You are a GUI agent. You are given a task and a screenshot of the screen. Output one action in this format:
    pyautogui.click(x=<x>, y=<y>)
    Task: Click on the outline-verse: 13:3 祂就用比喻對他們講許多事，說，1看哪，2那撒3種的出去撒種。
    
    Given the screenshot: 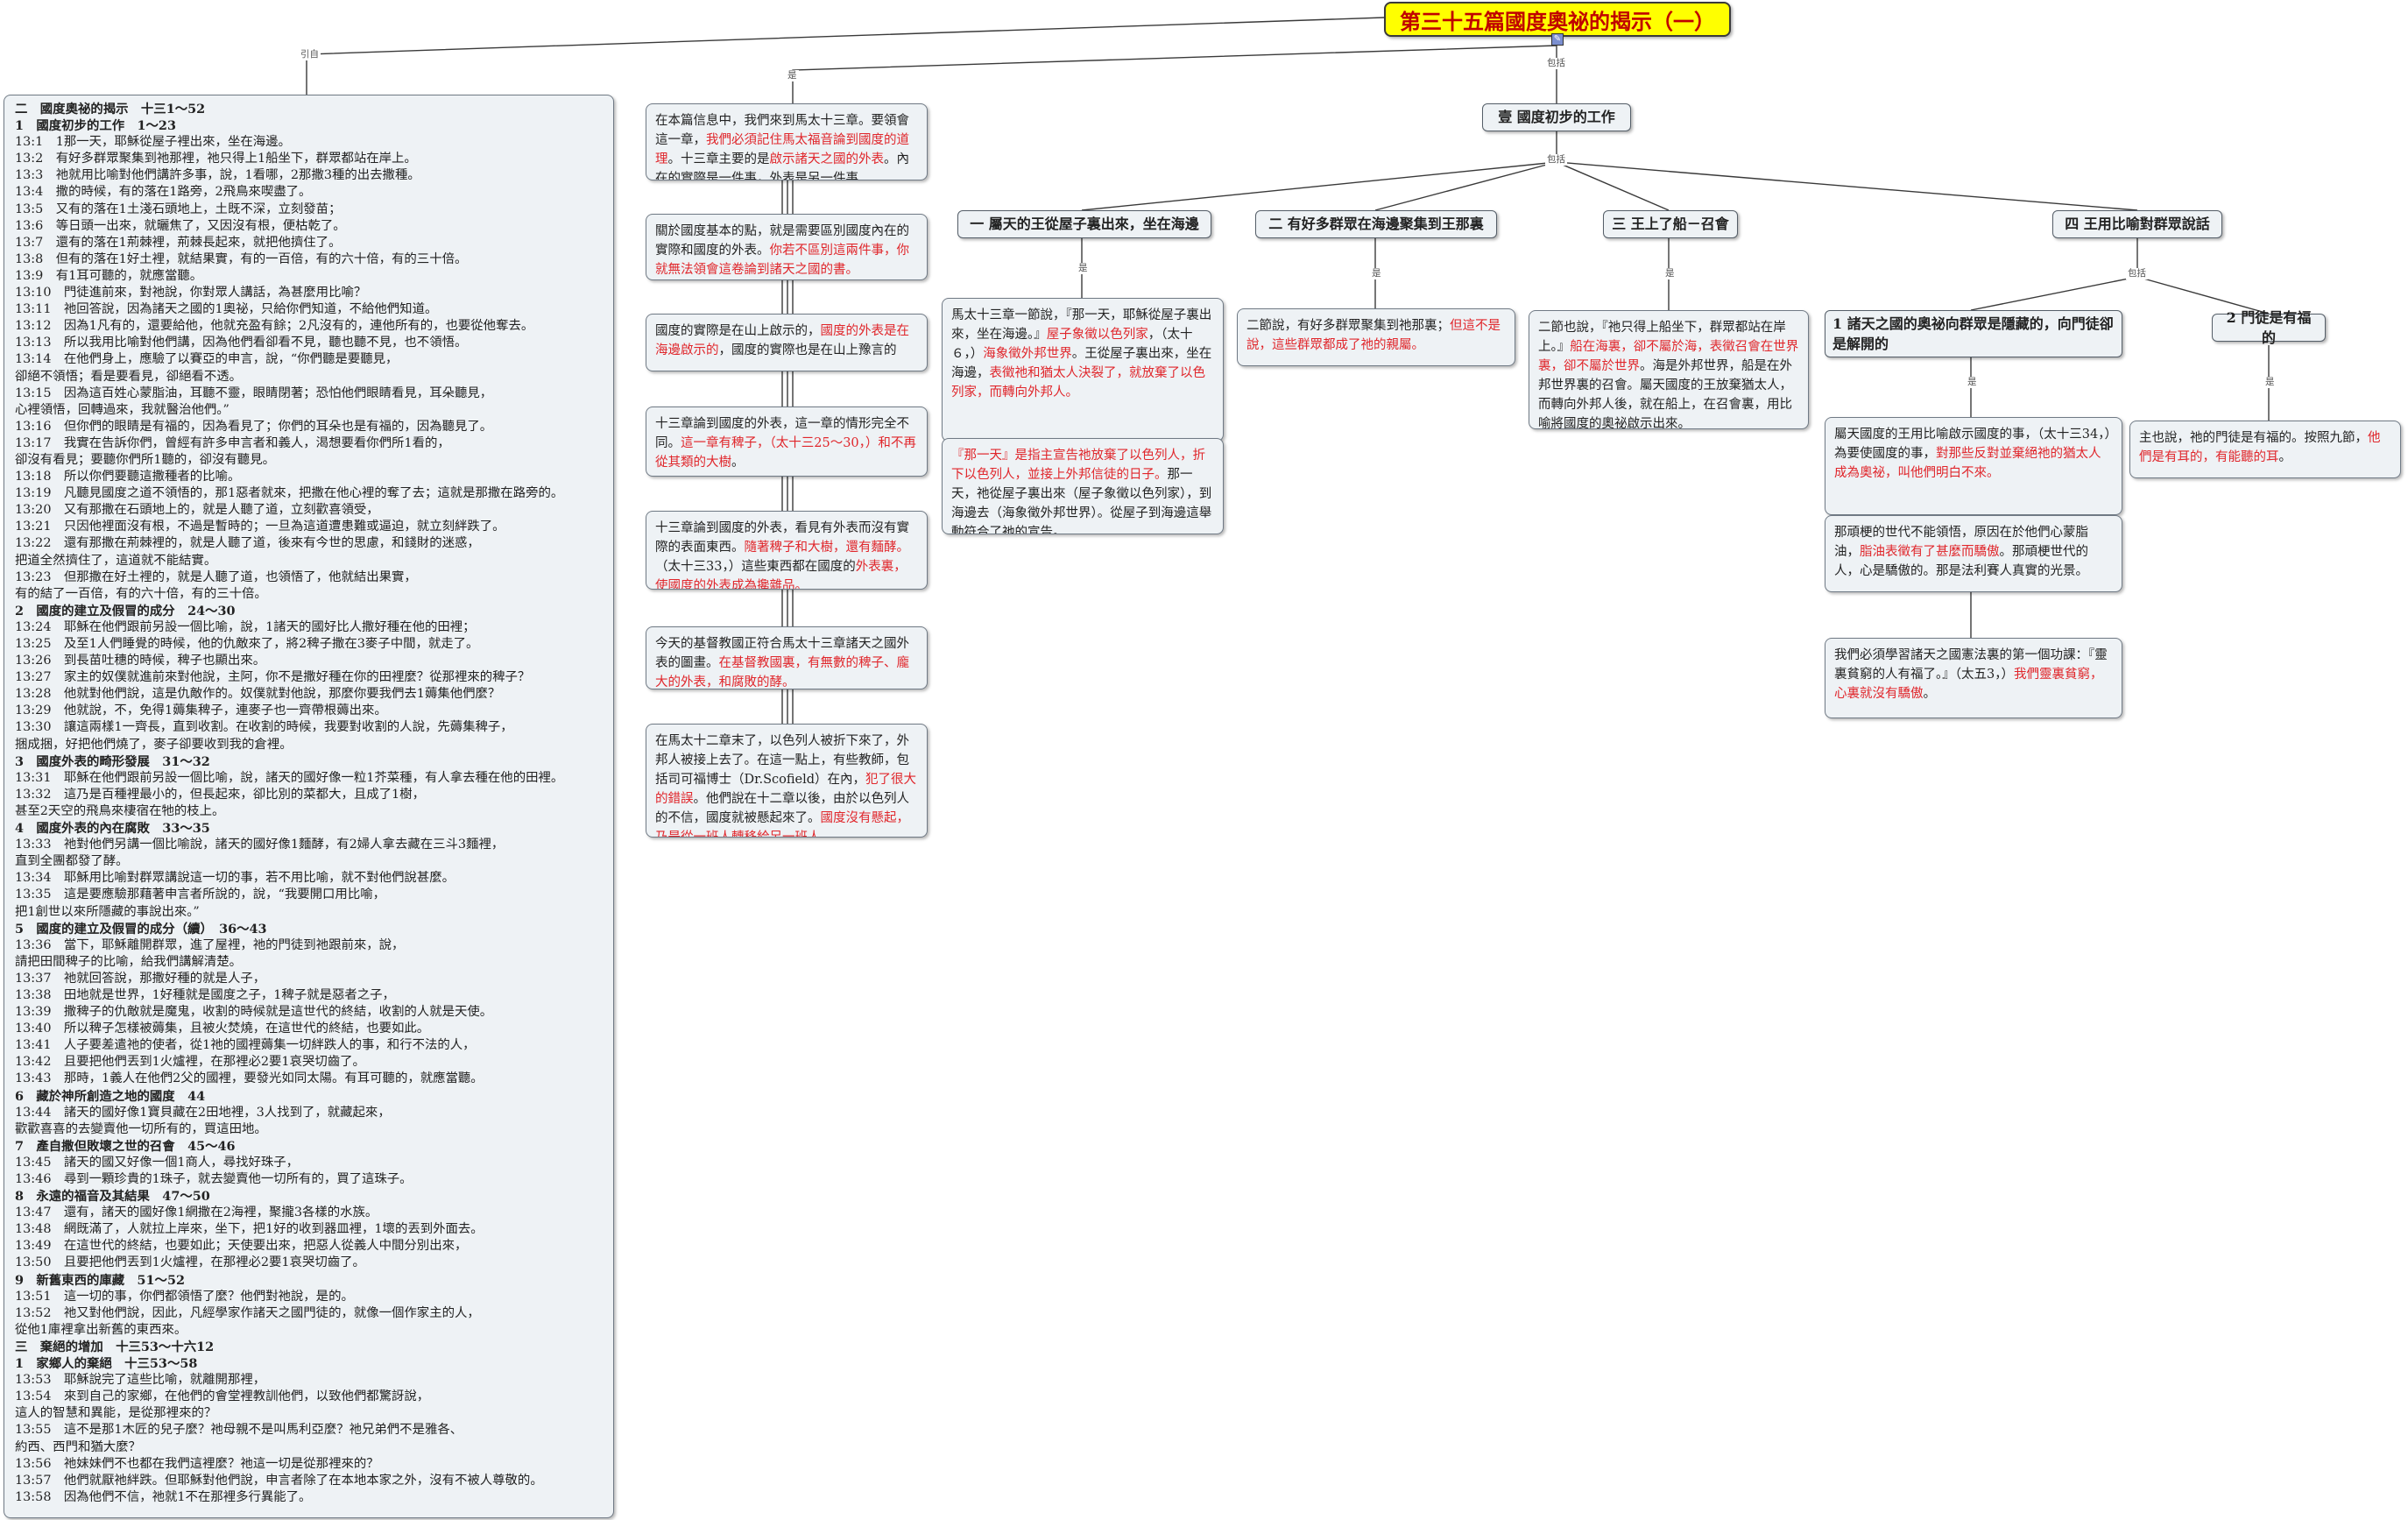 What is the action you would take?
    pyautogui.click(x=217, y=175)
    